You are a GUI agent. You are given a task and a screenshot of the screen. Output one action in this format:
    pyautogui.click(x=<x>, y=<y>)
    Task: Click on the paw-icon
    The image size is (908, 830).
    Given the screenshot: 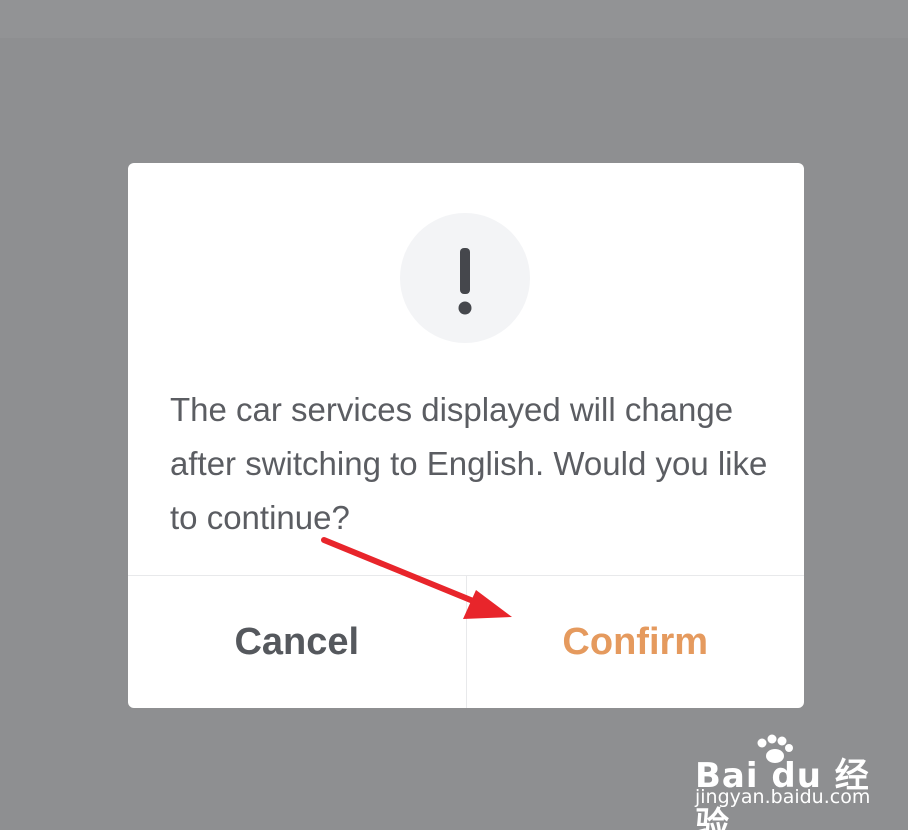 What is the action you would take?
    pyautogui.click(x=775, y=748)
    